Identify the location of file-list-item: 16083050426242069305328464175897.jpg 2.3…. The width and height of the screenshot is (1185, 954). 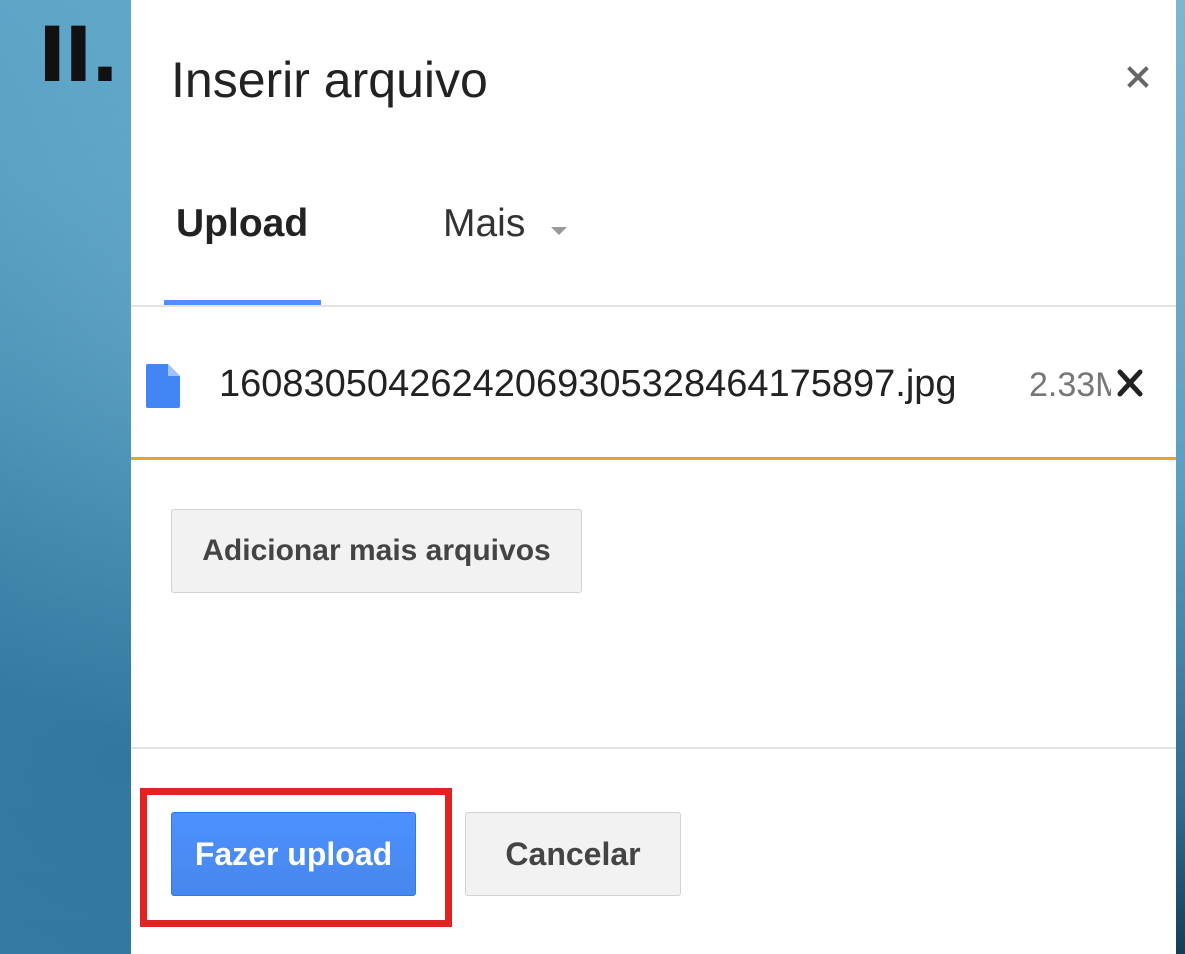
(653, 383).